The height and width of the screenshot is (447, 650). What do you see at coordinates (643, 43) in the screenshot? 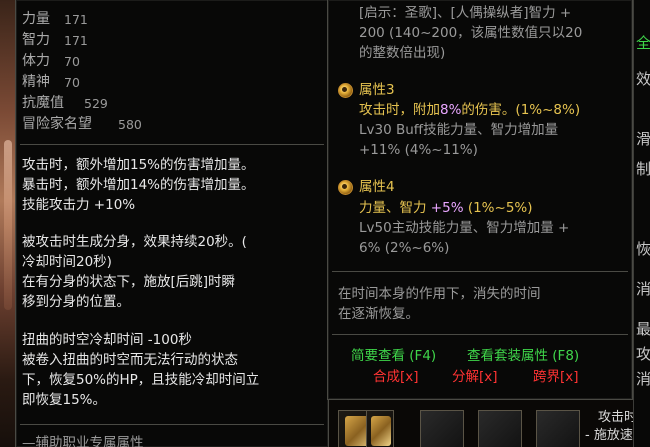
I see `edge-char: 全` at bounding box center [643, 43].